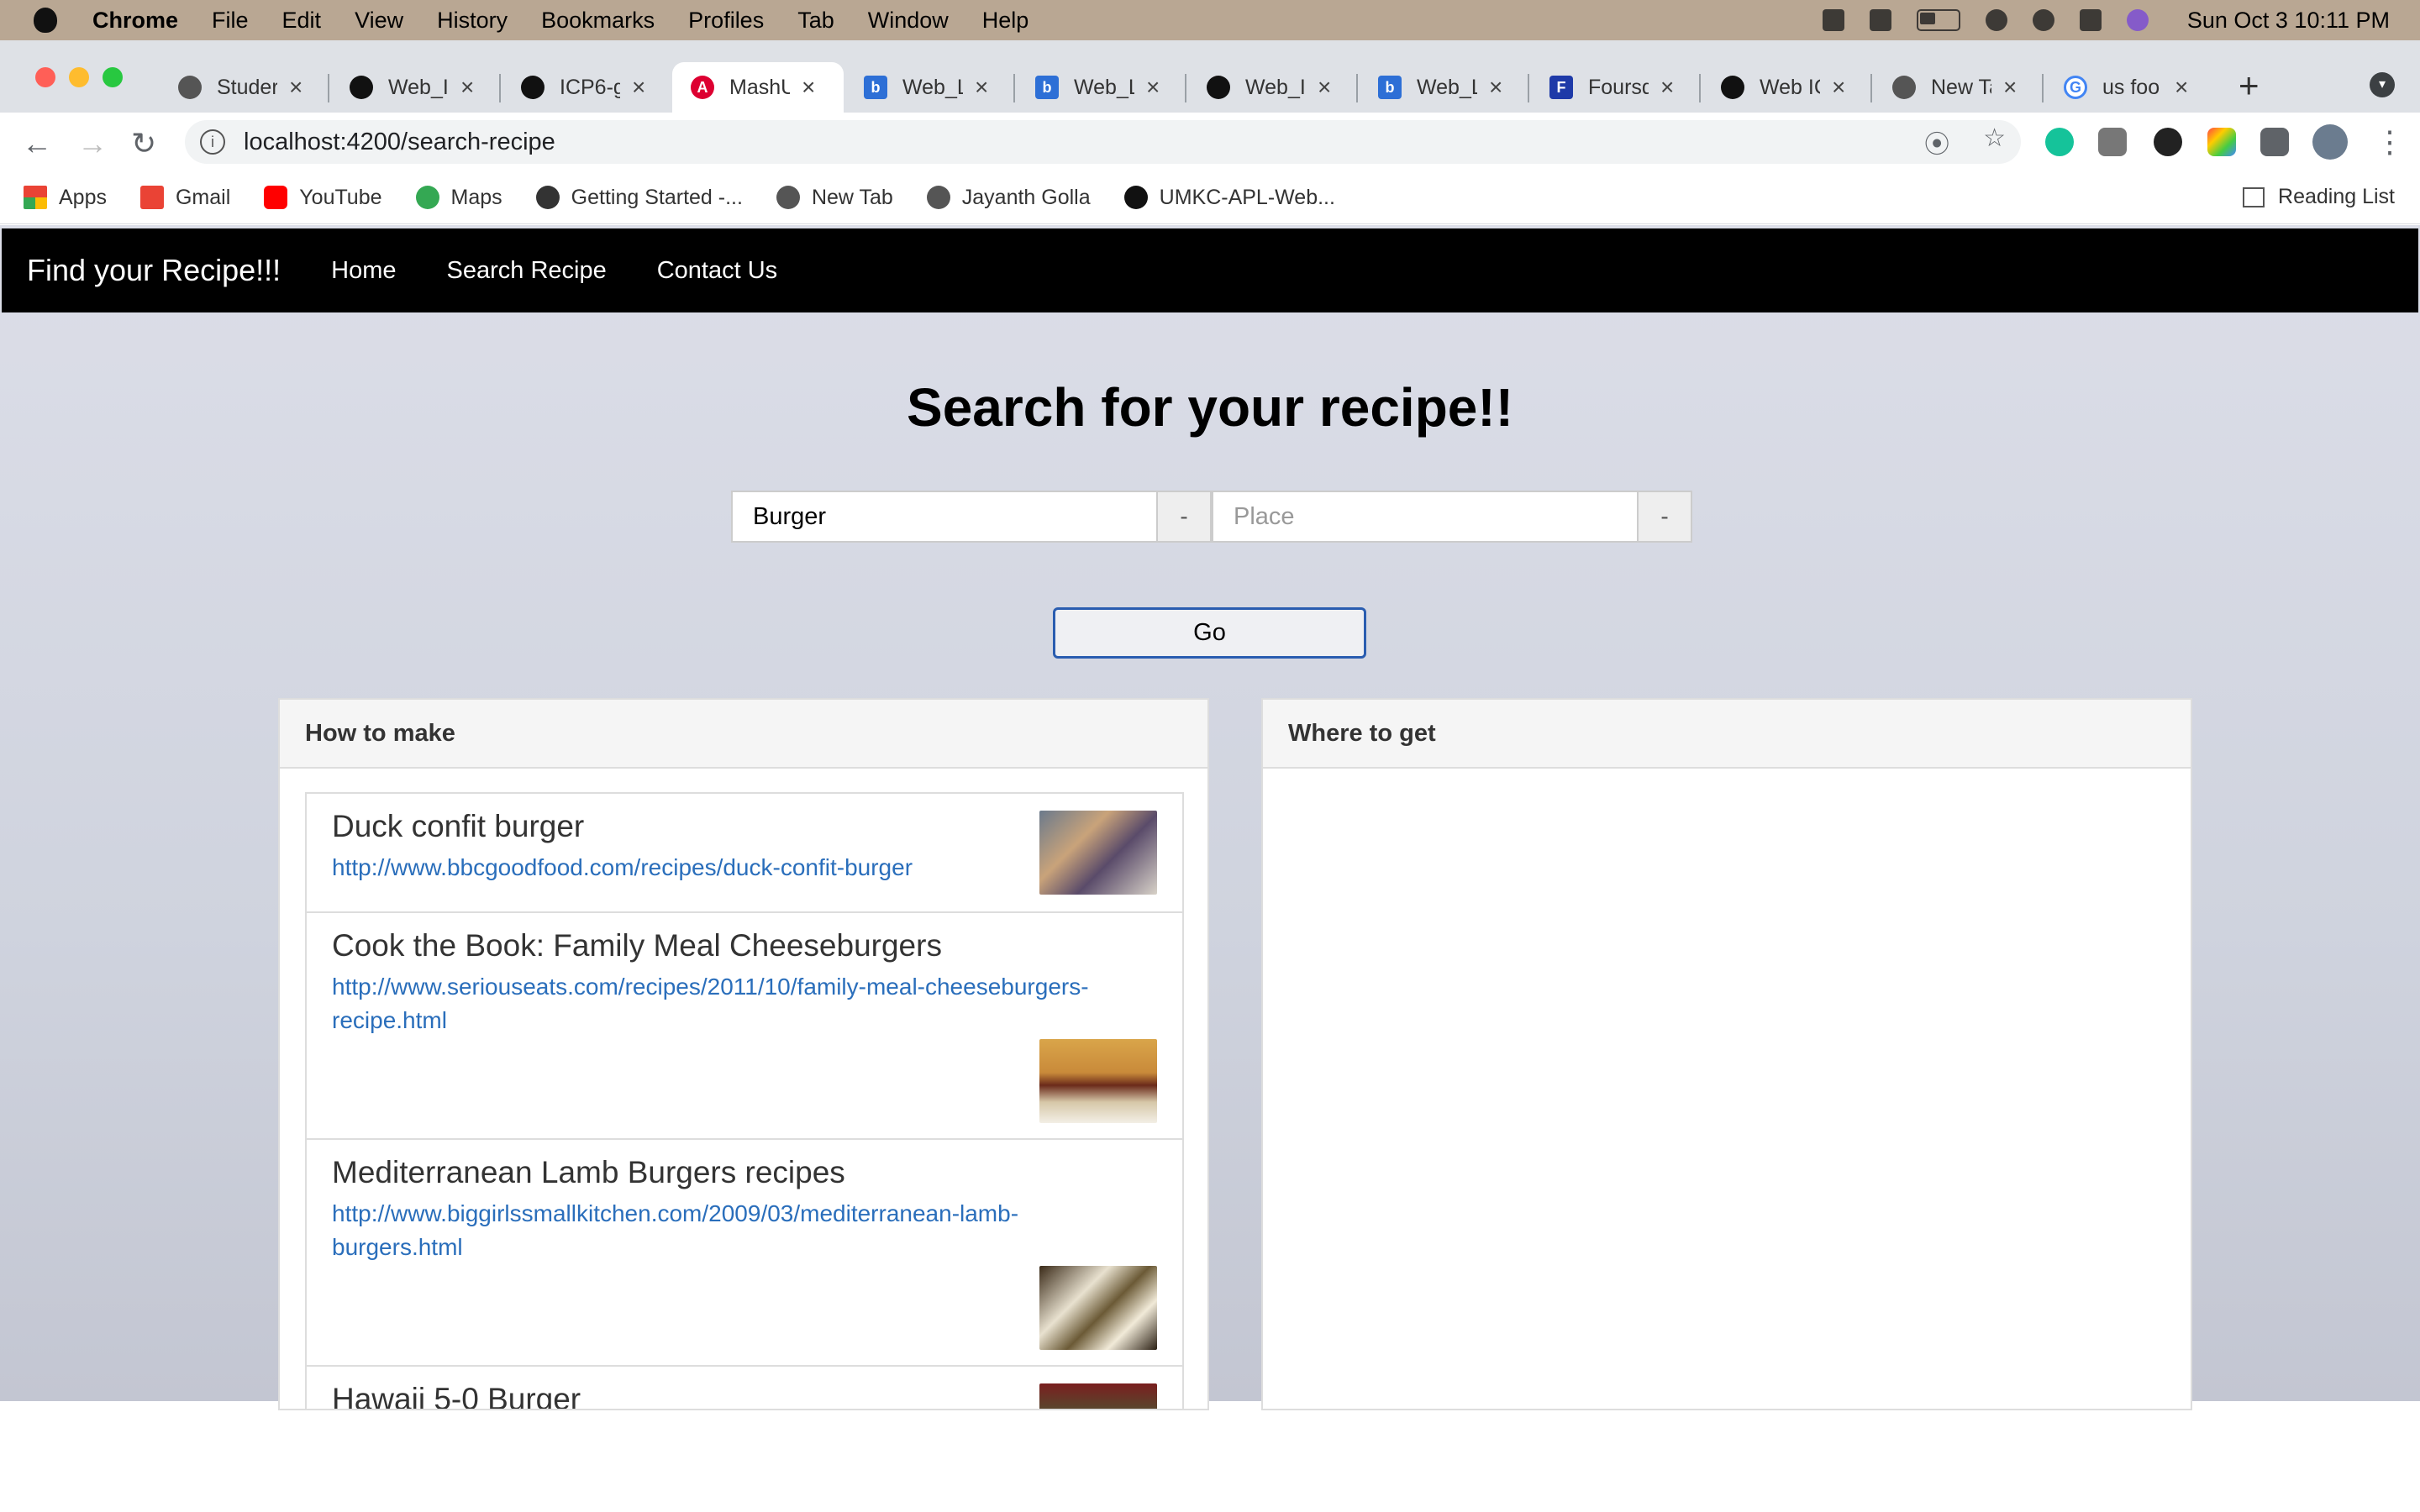 The image size is (2420, 1512). Describe the element at coordinates (930, 87) in the screenshot. I see `tab-web-l-1: b Web_L ×` at that location.